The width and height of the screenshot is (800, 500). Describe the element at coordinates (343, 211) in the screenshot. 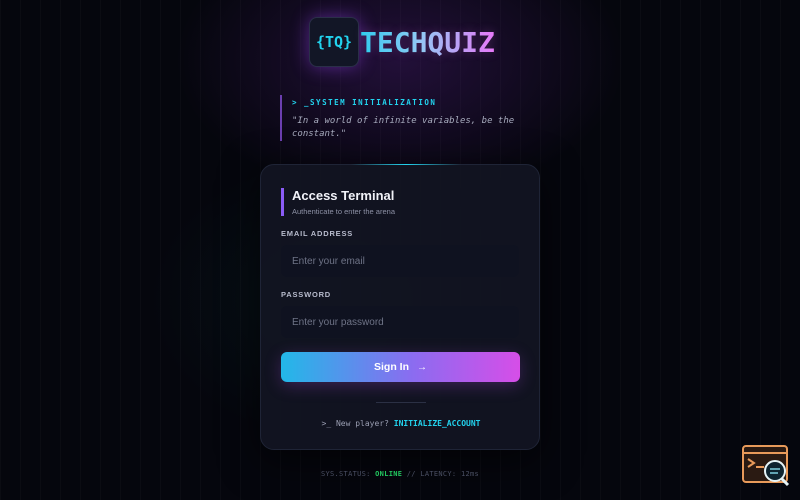

I see `card-subtitle: Authenticate to enter the arena` at that location.